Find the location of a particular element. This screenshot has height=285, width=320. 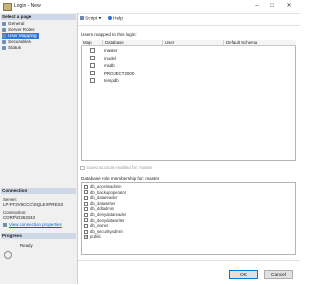

view-connection-link: View connection properties is located at coordinates (32, 224).